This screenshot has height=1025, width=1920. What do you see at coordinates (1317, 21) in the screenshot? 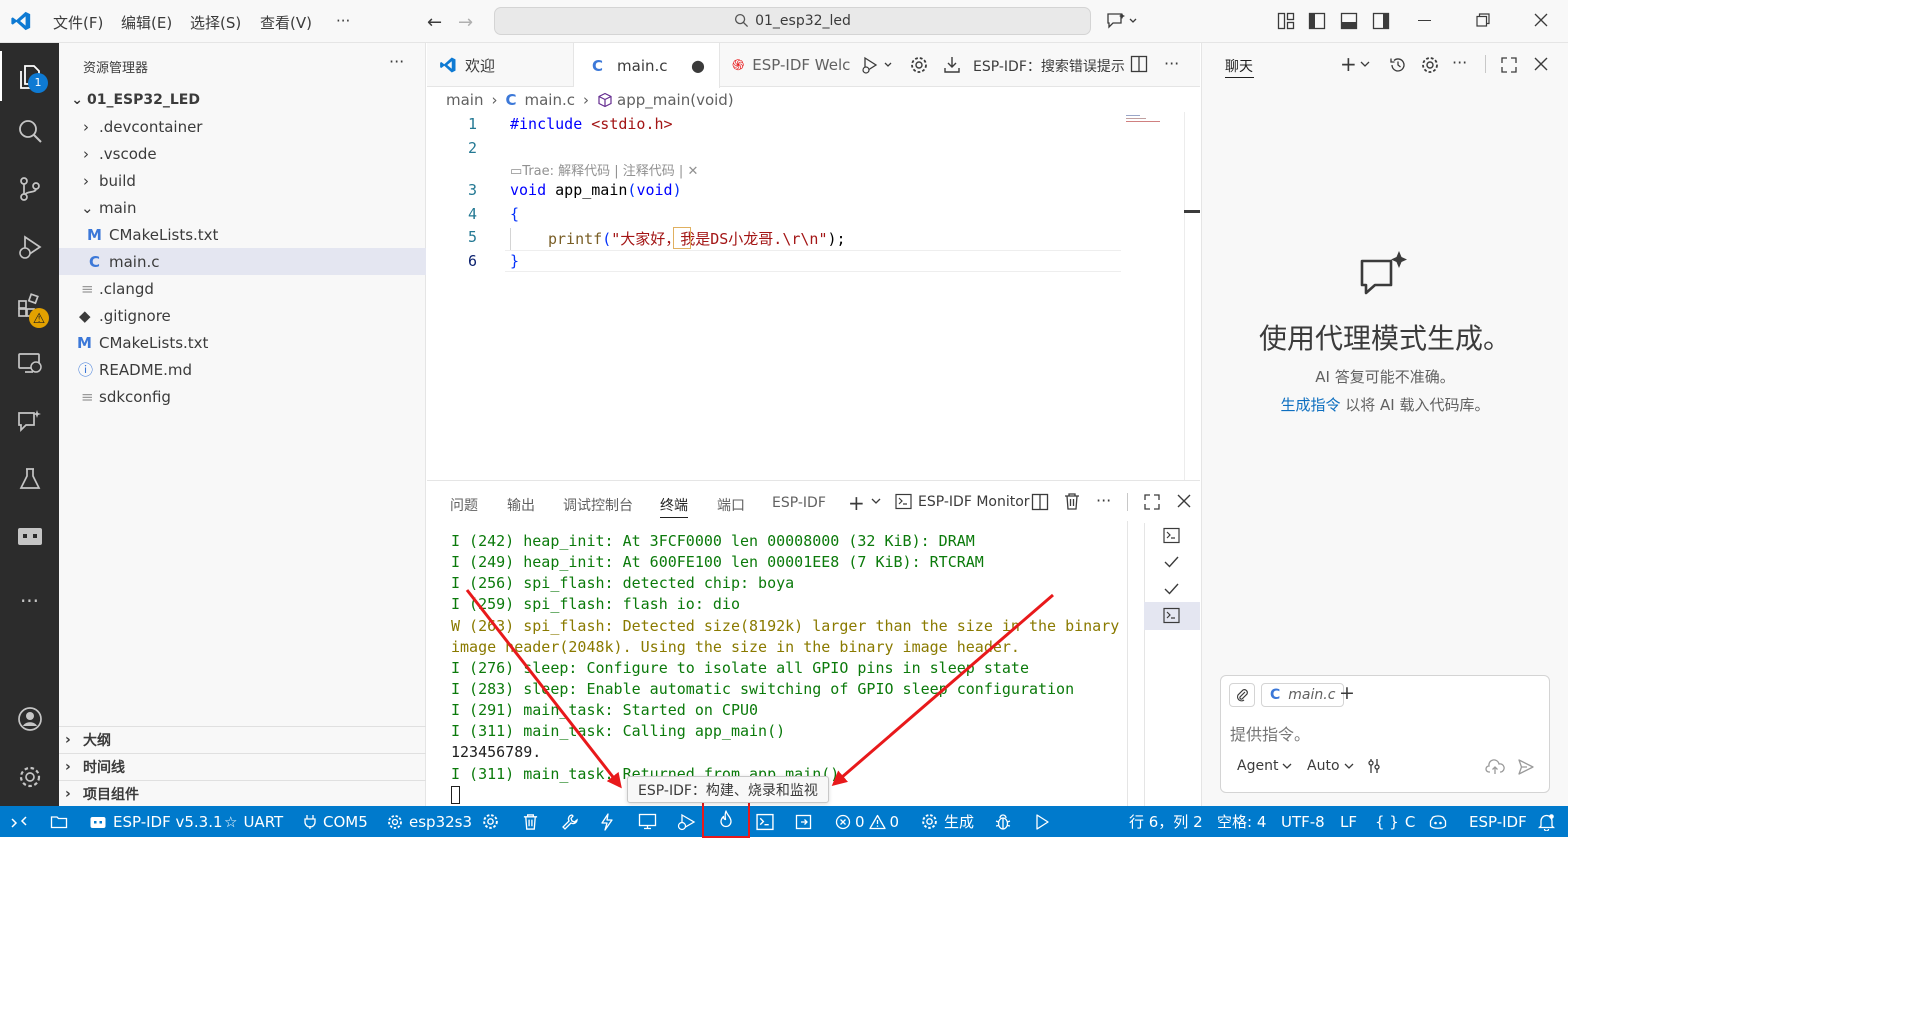
I see `toggle-primary-sidebar-icon` at bounding box center [1317, 21].